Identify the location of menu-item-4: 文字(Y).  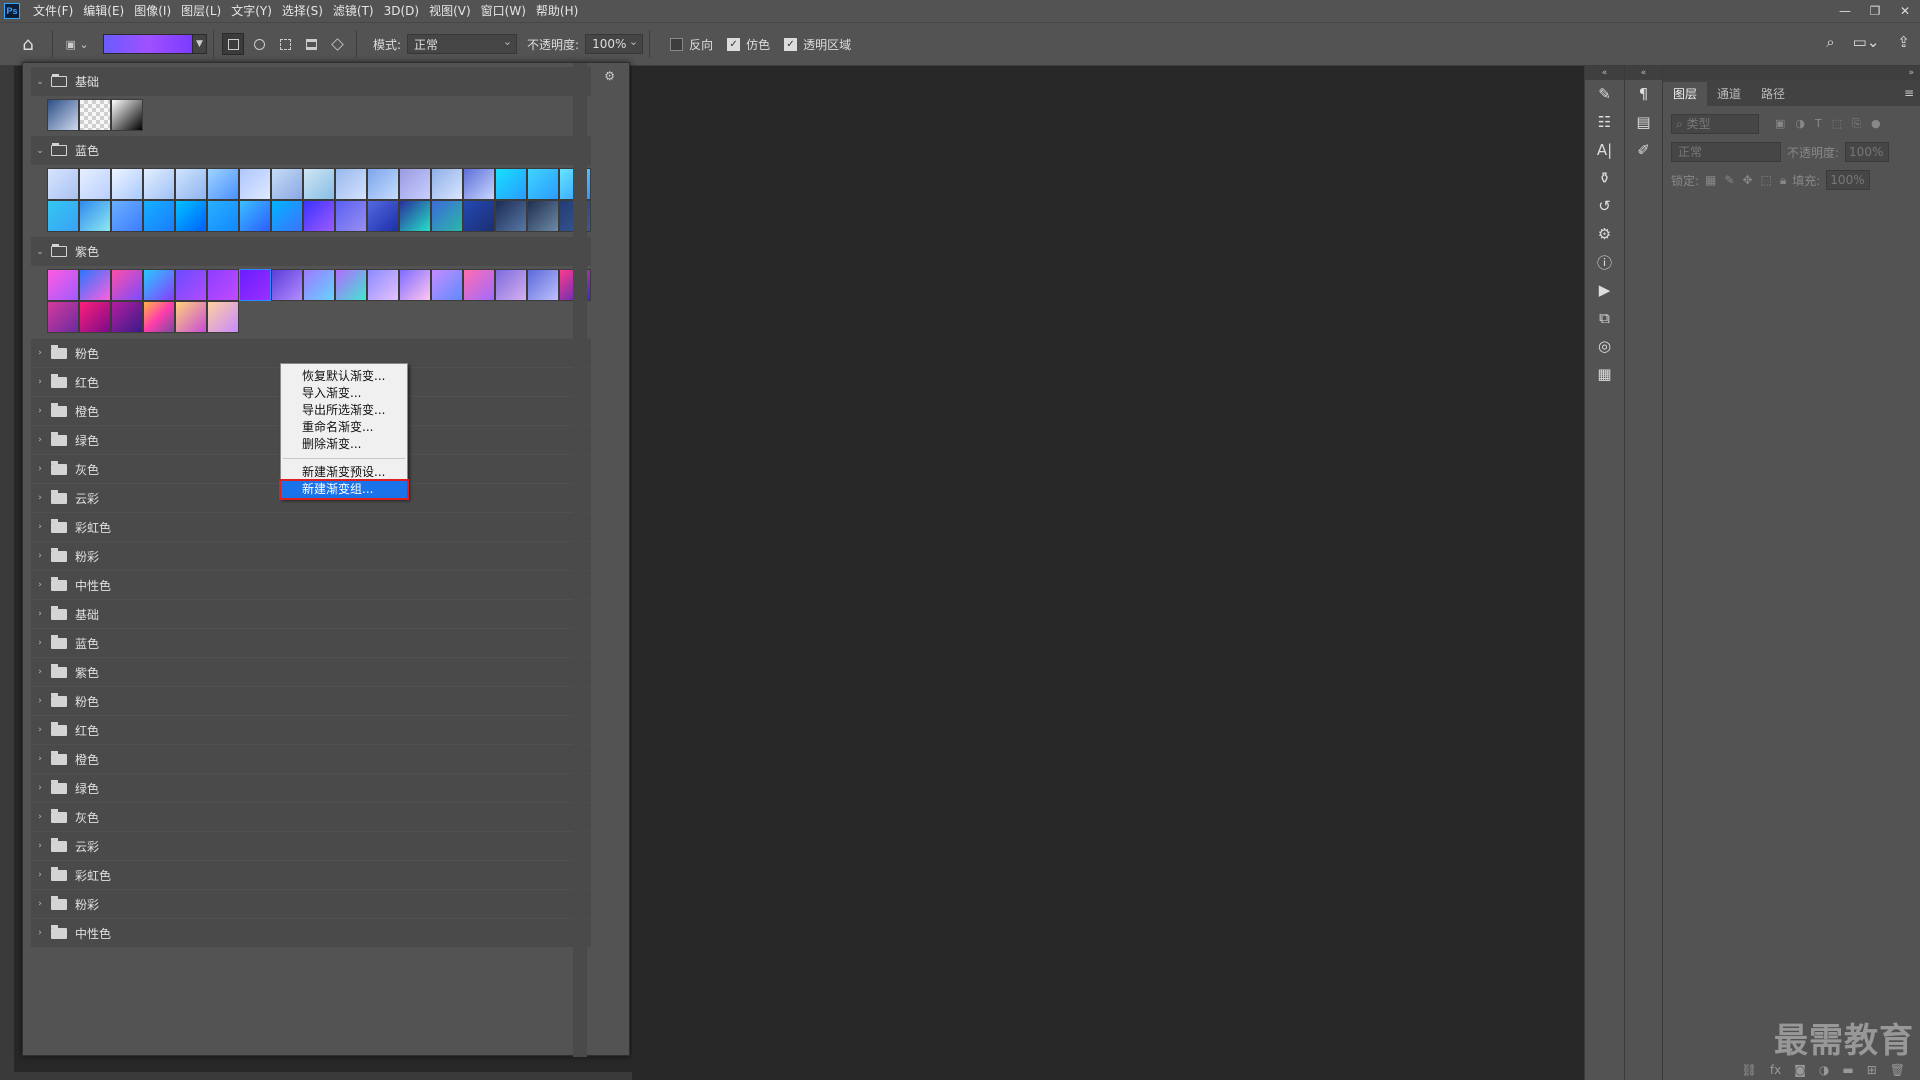
(251, 11).